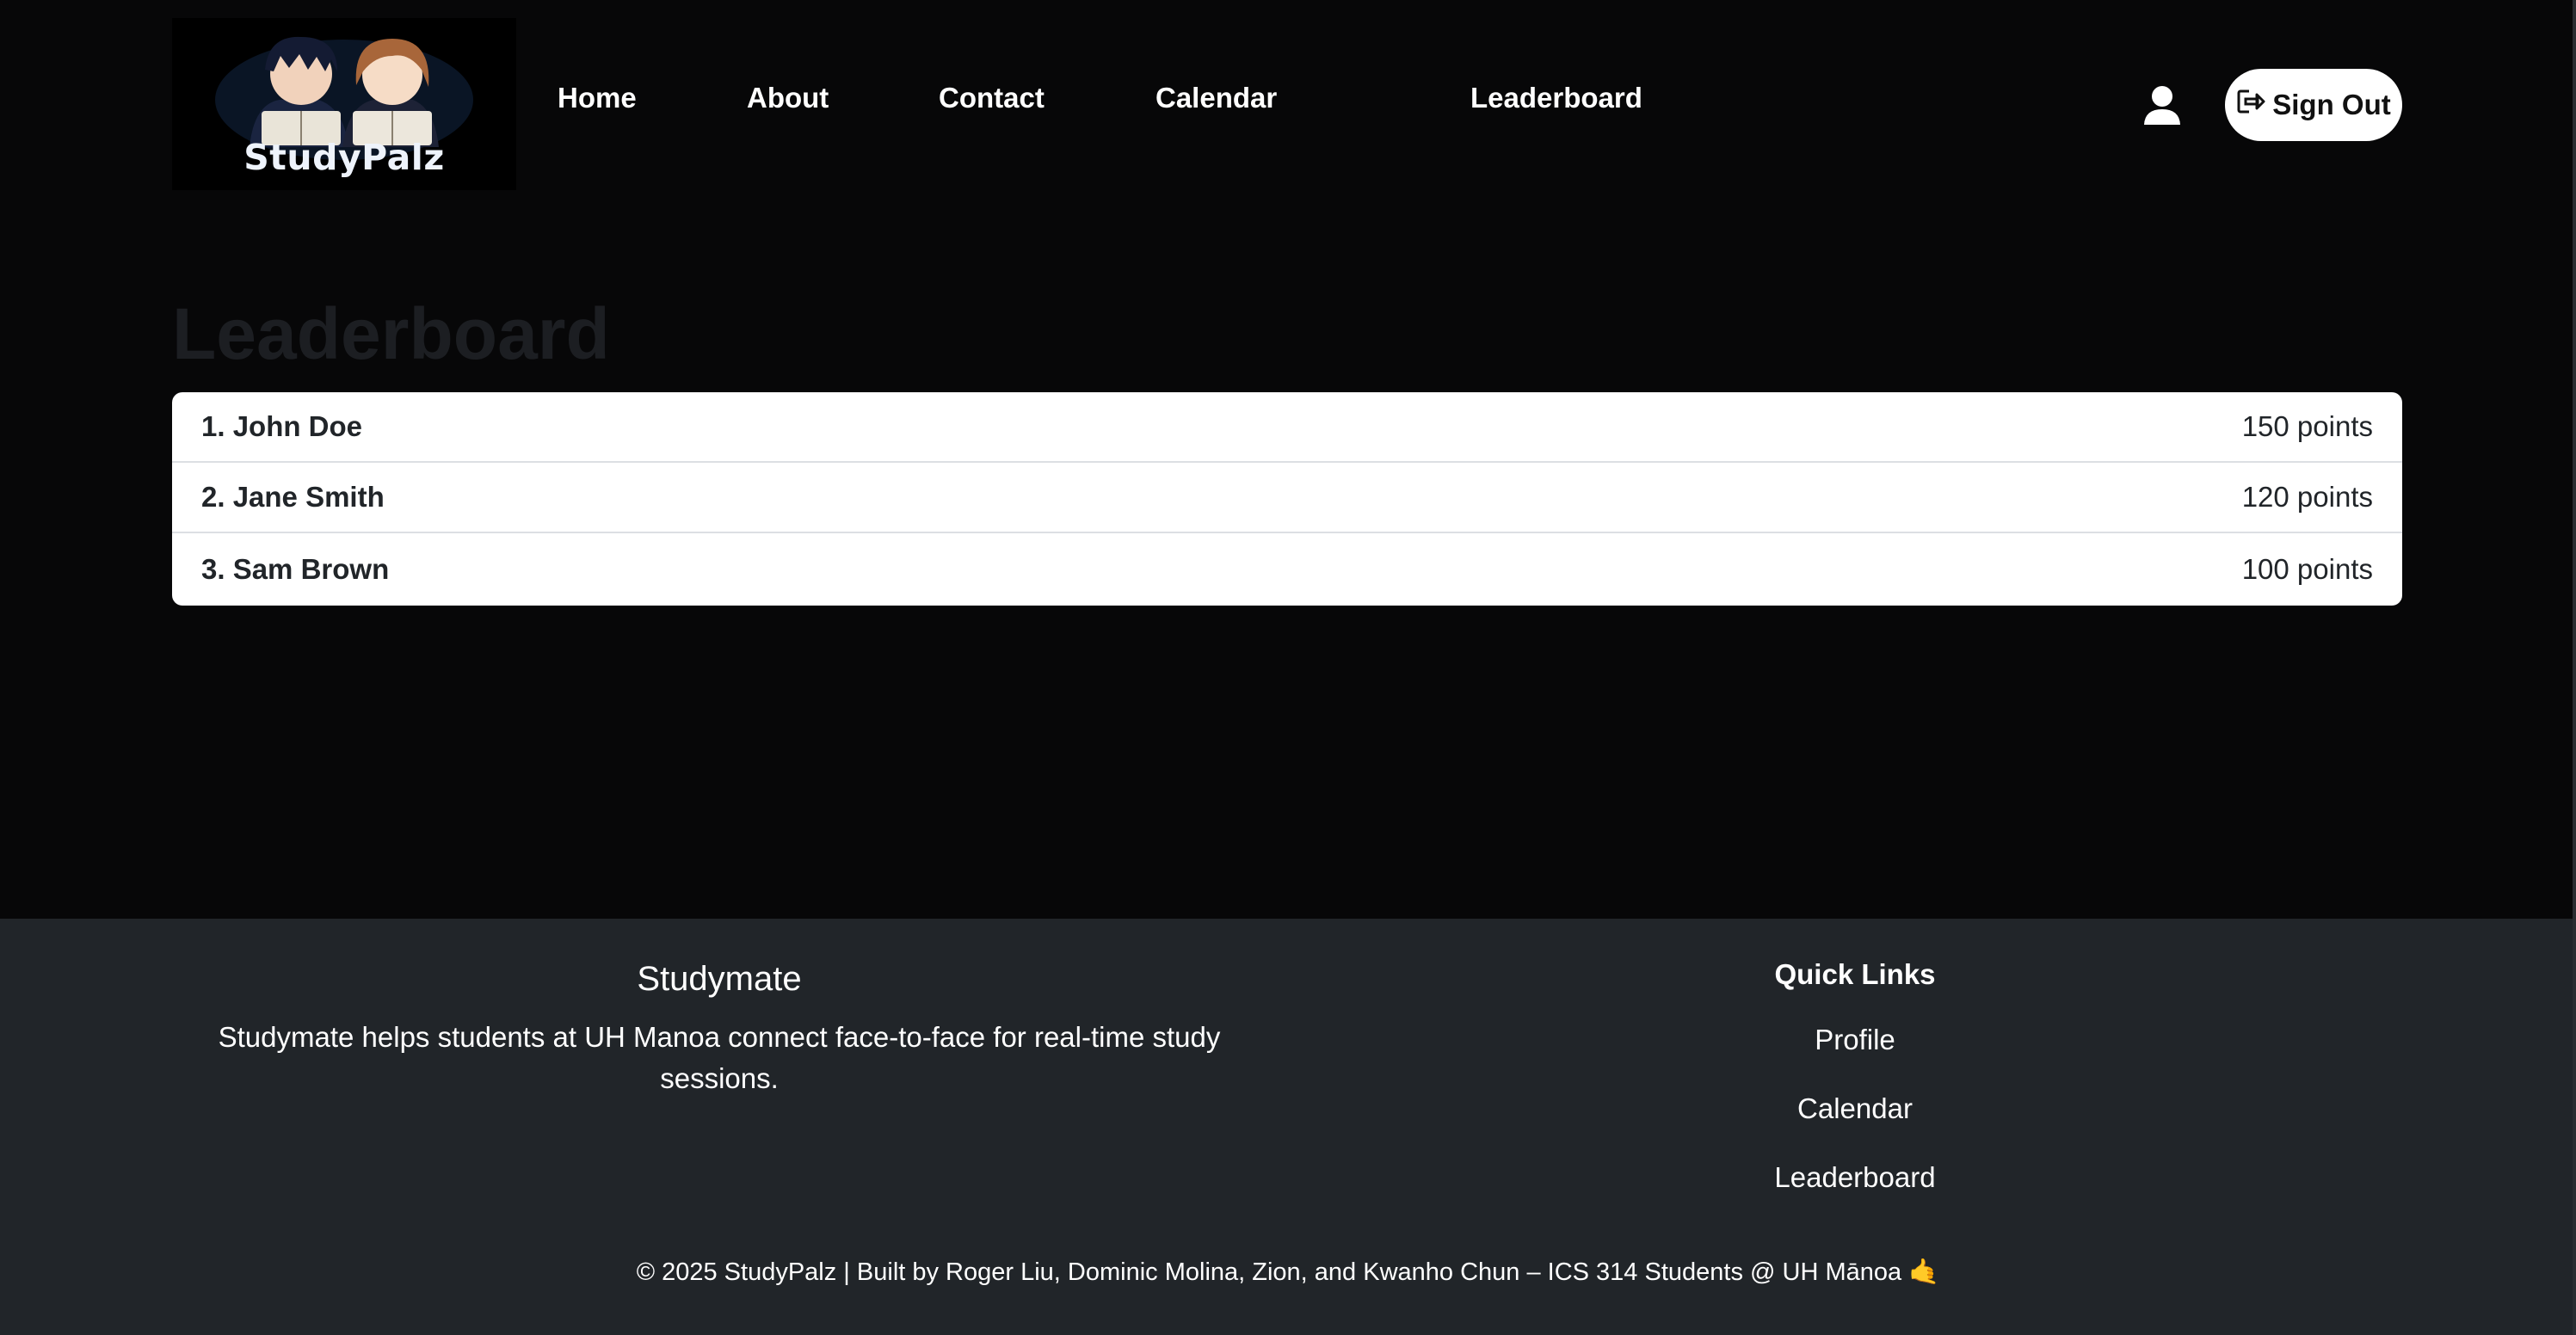 The width and height of the screenshot is (2576, 1335). Describe the element at coordinates (344, 104) in the screenshot. I see `studypalz-logo: StudyPalz` at that location.